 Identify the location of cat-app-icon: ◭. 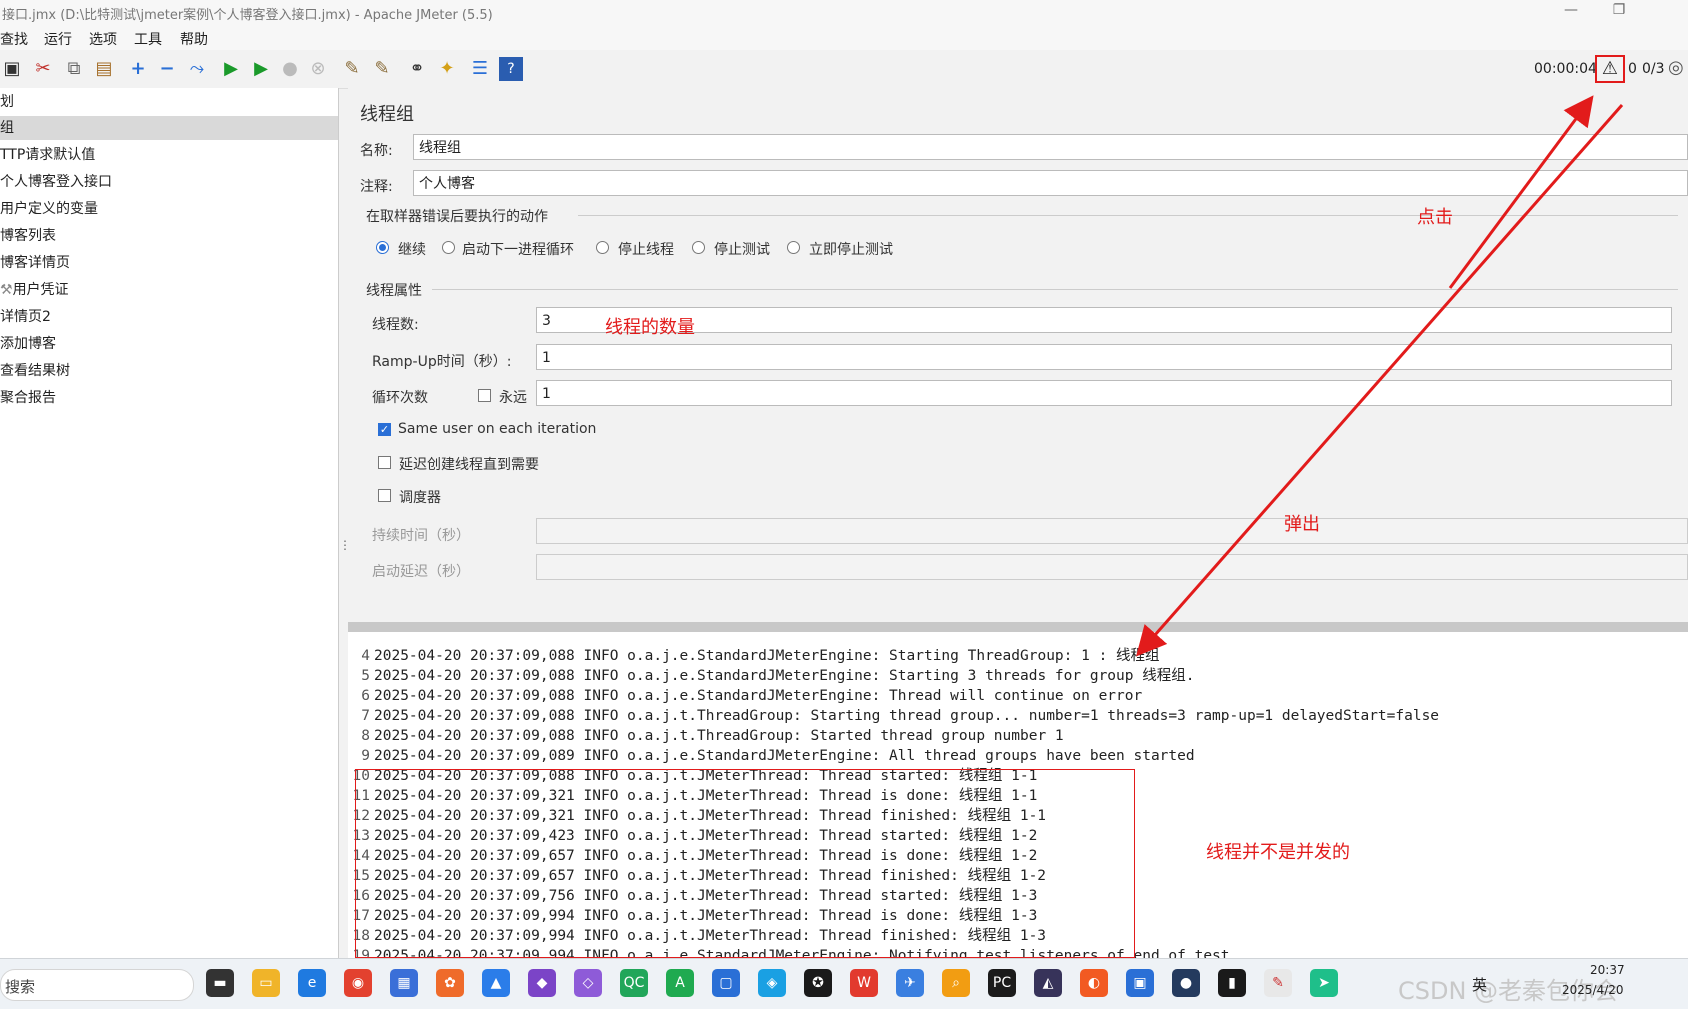
(1048, 983).